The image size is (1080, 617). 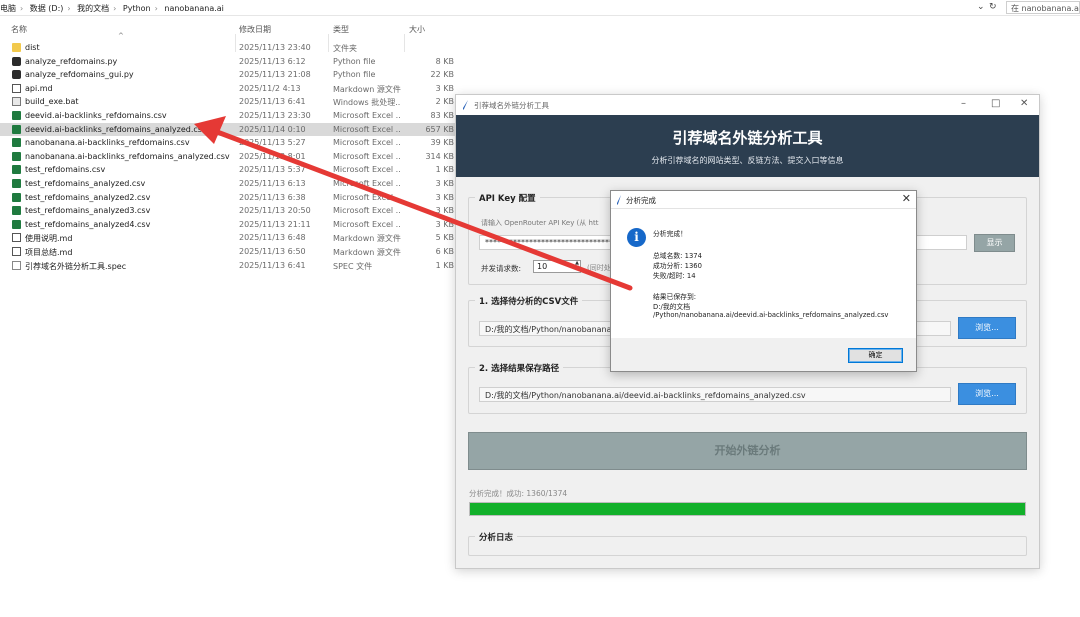 What do you see at coordinates (1043, 7) in the screenshot?
I see `search-input: 在 nanobanana.ai 中` at bounding box center [1043, 7].